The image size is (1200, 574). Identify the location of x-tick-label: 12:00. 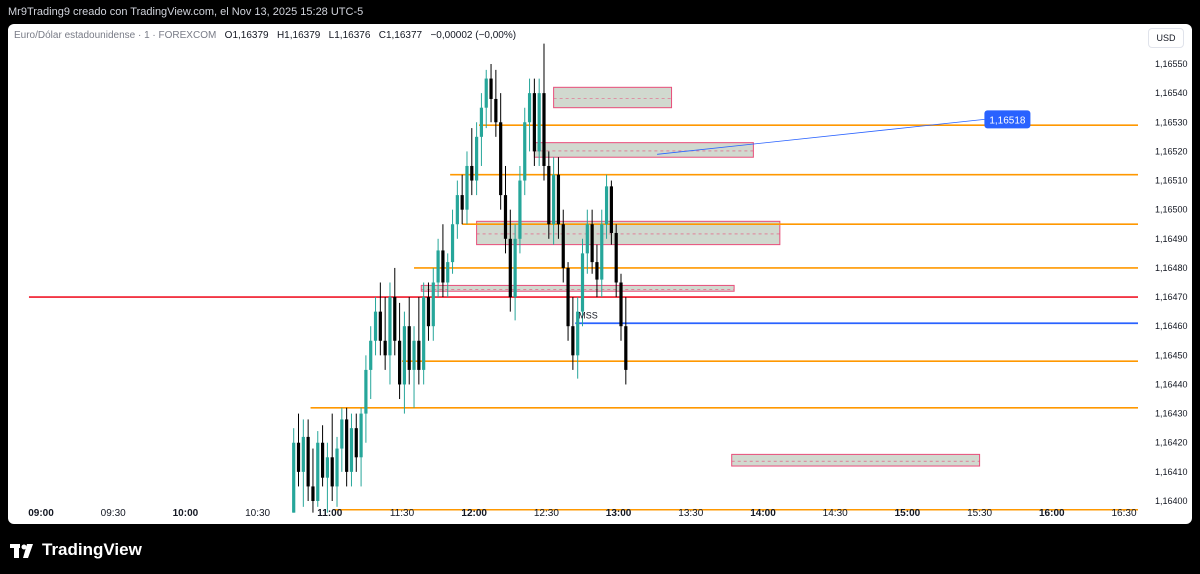
(474, 513).